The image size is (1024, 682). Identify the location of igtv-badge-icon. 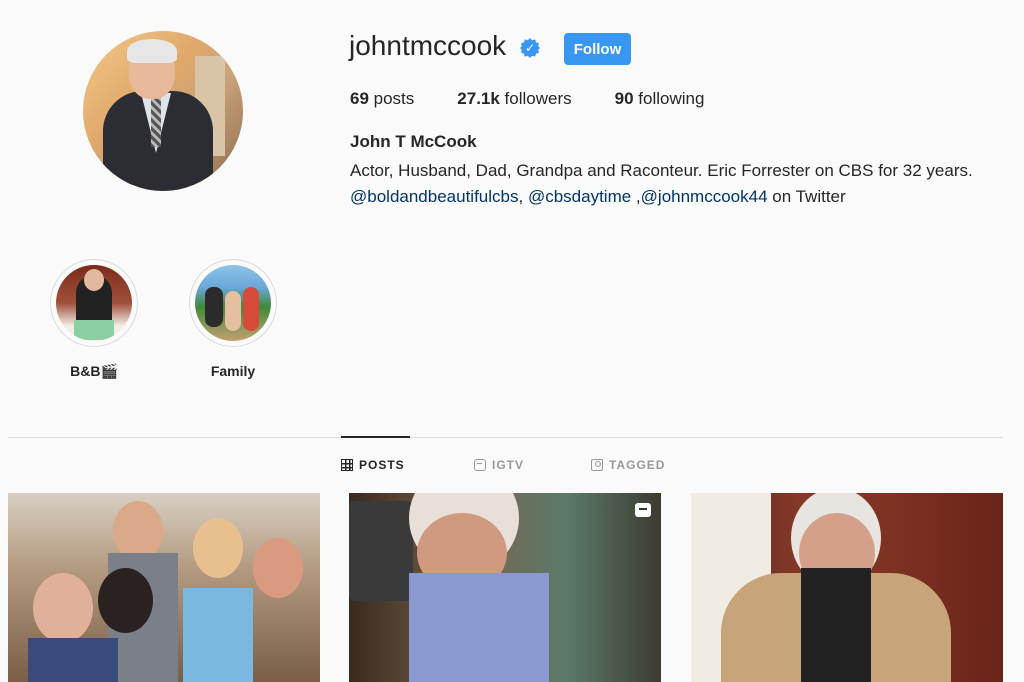
(643, 510).